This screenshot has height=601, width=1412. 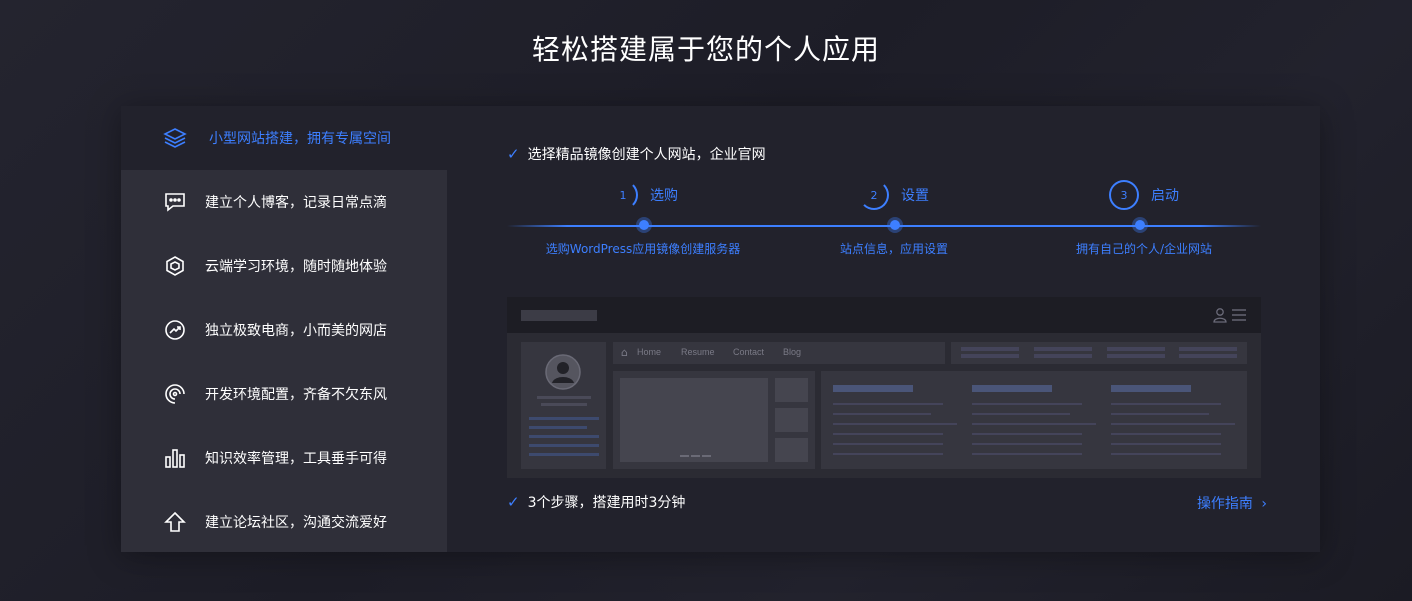 What do you see at coordinates (175, 394) in the screenshot?
I see `swirl-icon` at bounding box center [175, 394].